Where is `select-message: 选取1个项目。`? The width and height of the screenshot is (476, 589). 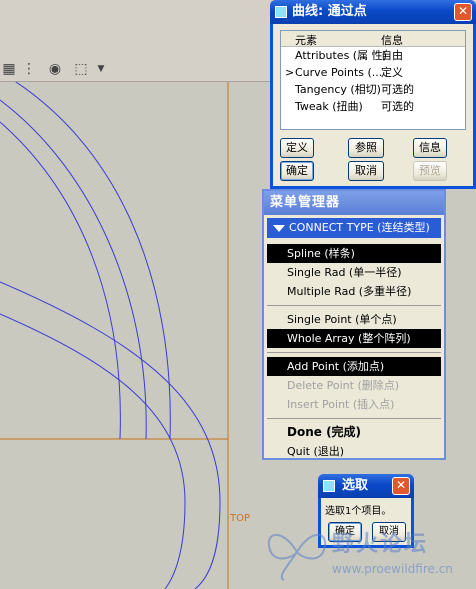
select-message: 选取1个项目。 is located at coordinates (358, 511).